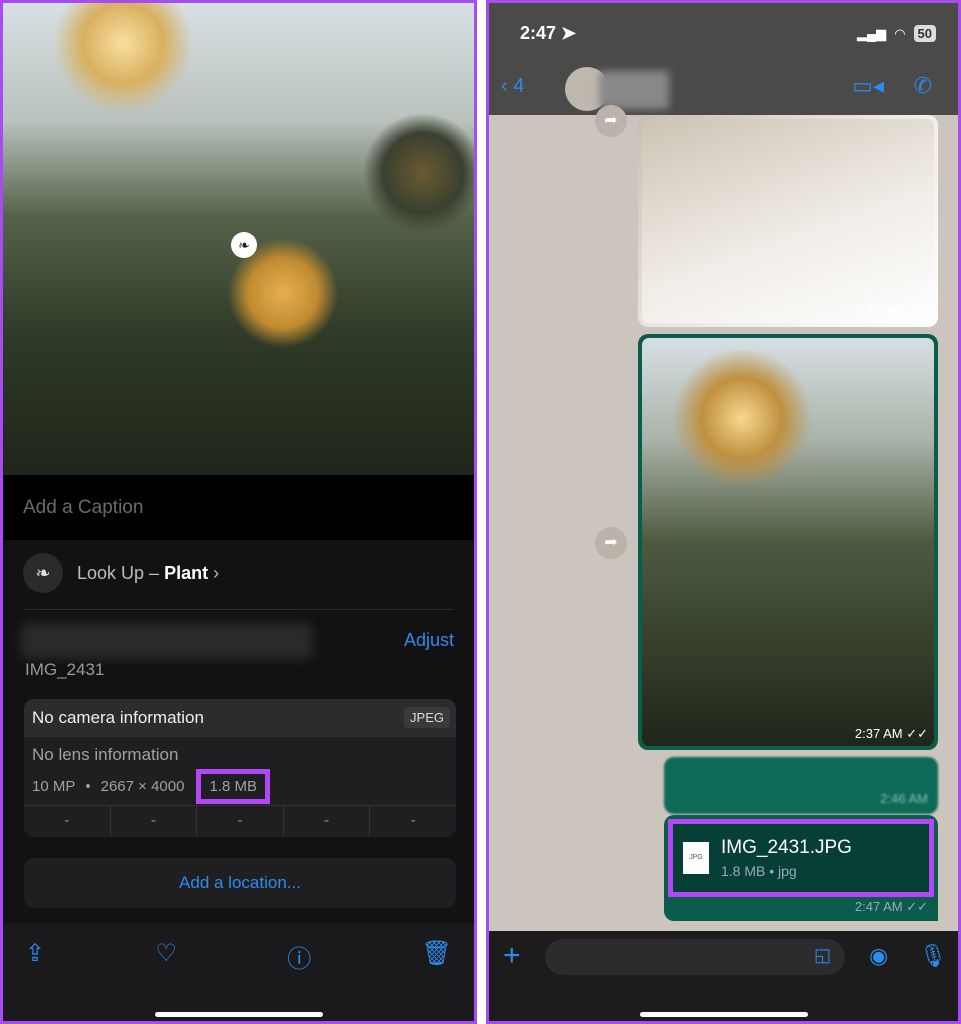 Image resolution: width=961 pixels, height=1024 pixels. Describe the element at coordinates (233, 786) in the screenshot. I see `file-size-highlighted: 1.8 MB` at that location.